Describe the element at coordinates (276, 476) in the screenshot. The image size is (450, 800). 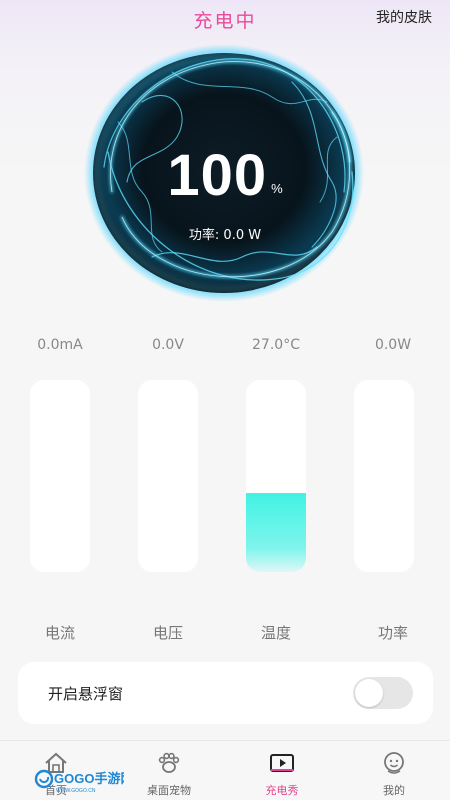
I see `temperature-bar` at that location.